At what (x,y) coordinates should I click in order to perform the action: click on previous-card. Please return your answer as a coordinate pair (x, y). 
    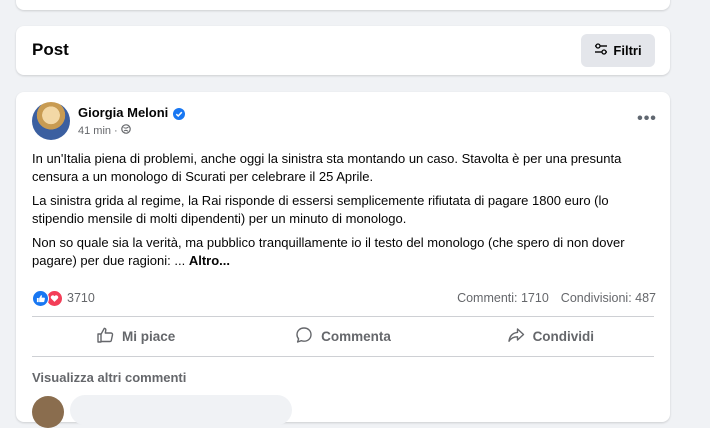
    Looking at the image, I should click on (343, 5).